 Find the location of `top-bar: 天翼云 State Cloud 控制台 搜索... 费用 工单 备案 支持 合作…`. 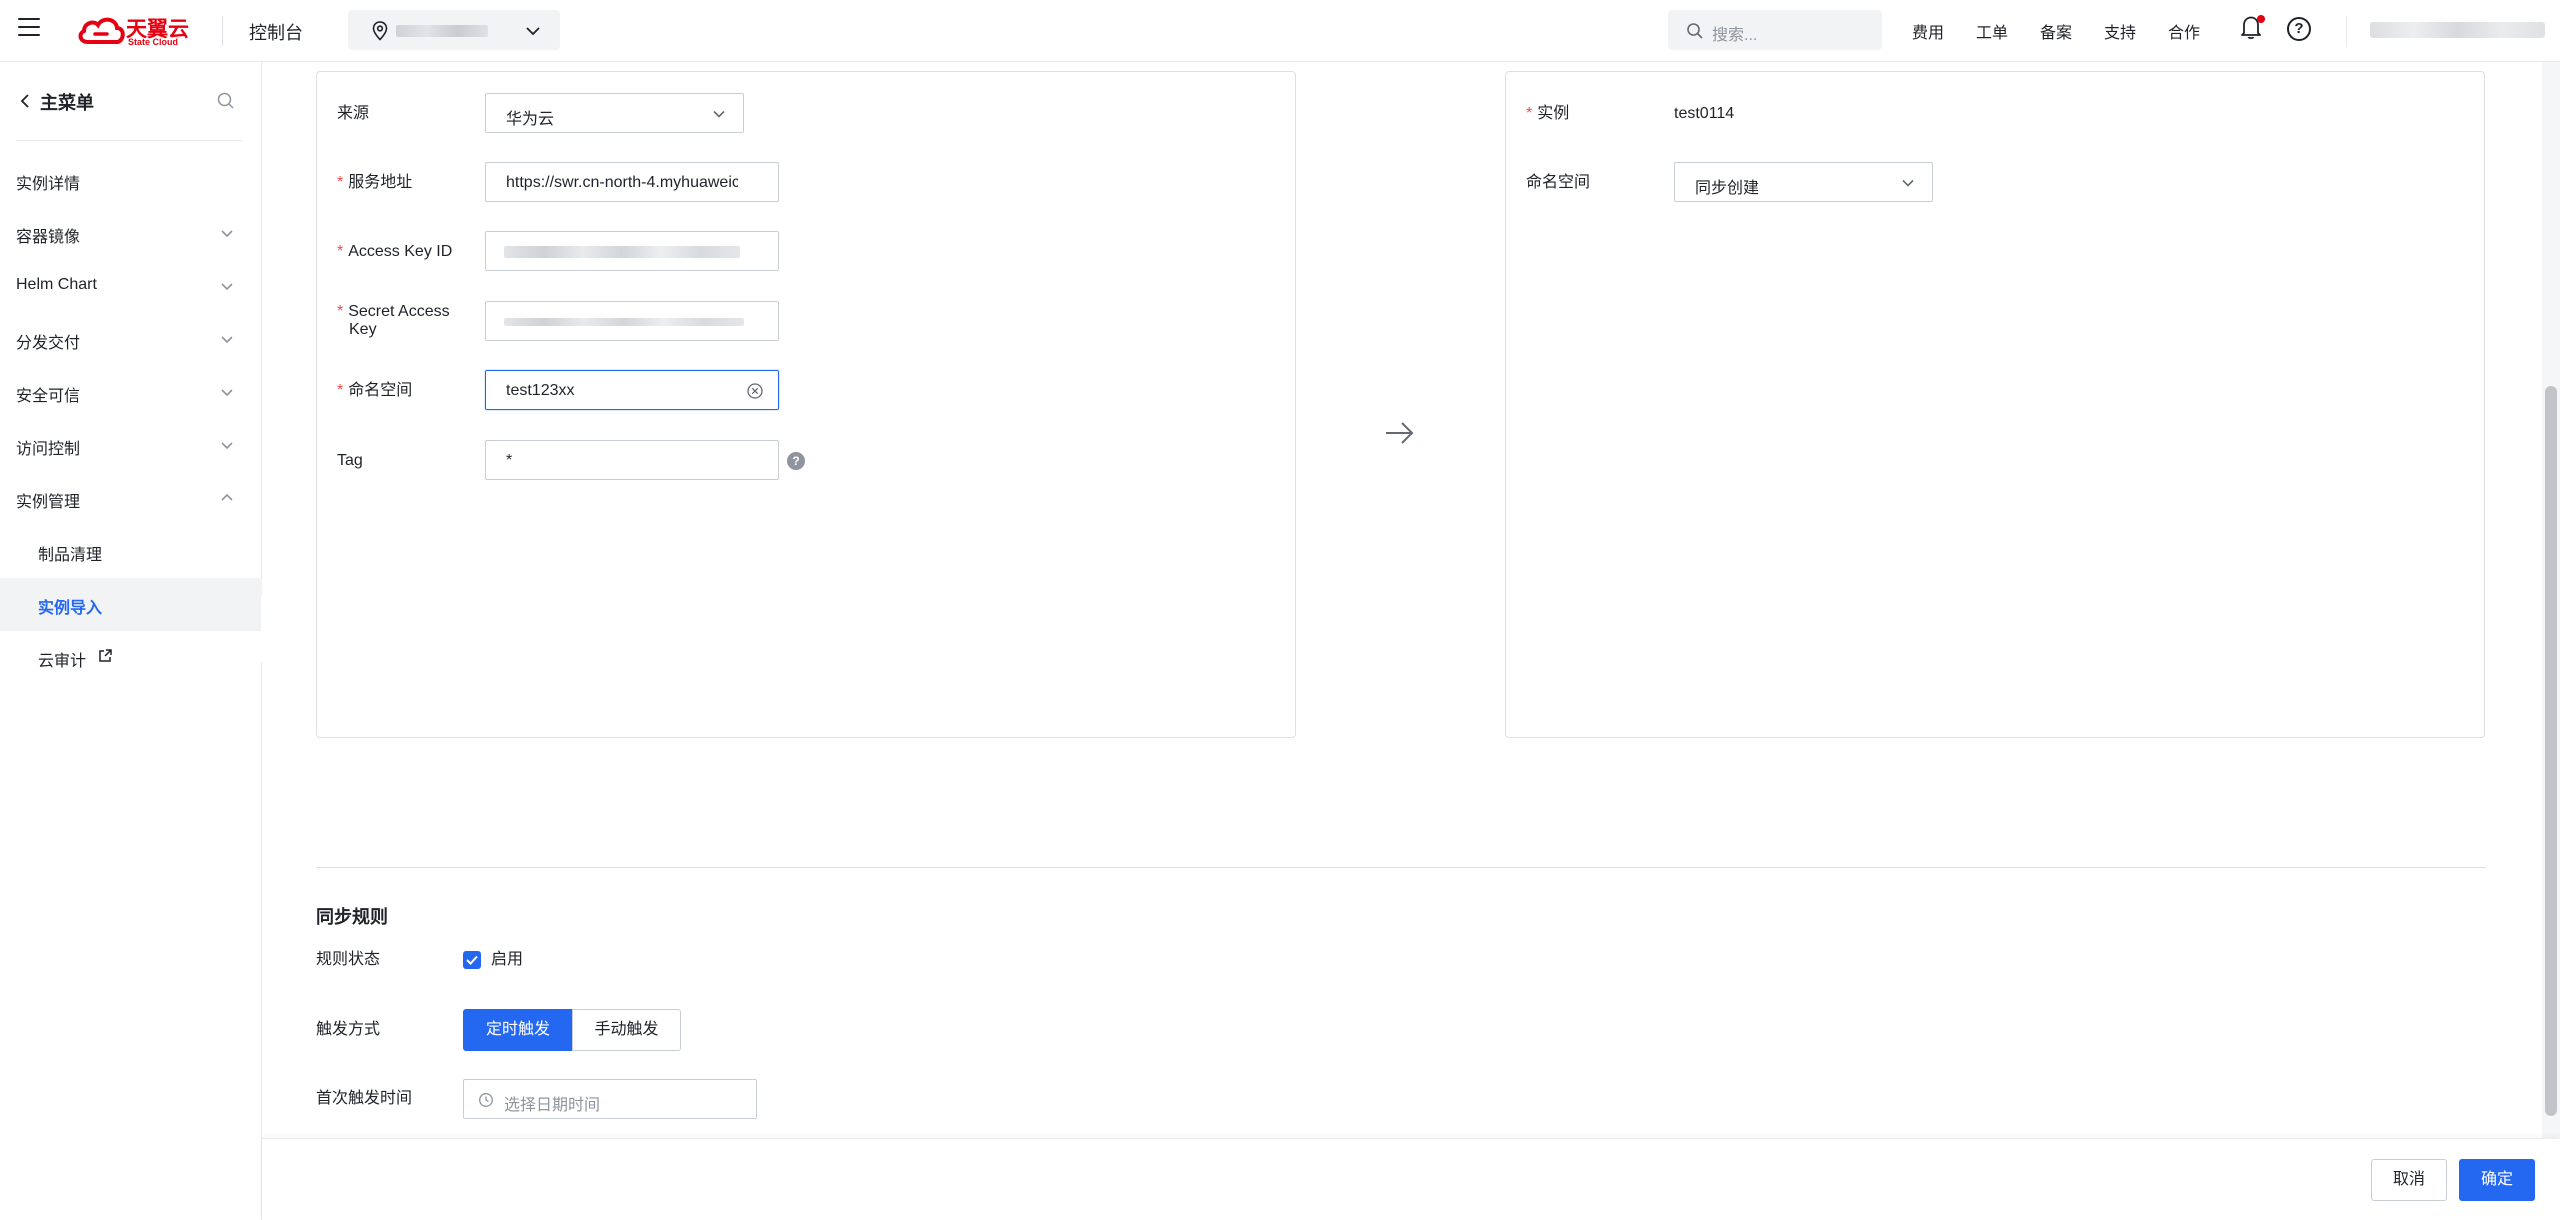

top-bar: 天翼云 State Cloud 控制台 搜索... 费用 工单 备案 支持 合作… is located at coordinates (1280, 31).